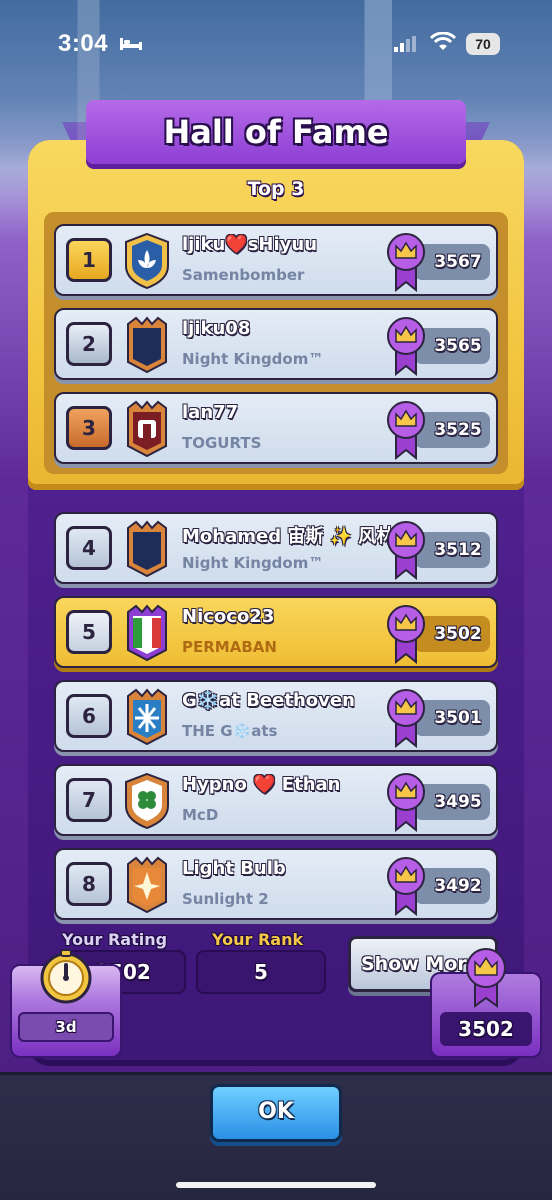  Describe the element at coordinates (486, 1029) in the screenshot. I see `player-rating-value: 3502` at that location.